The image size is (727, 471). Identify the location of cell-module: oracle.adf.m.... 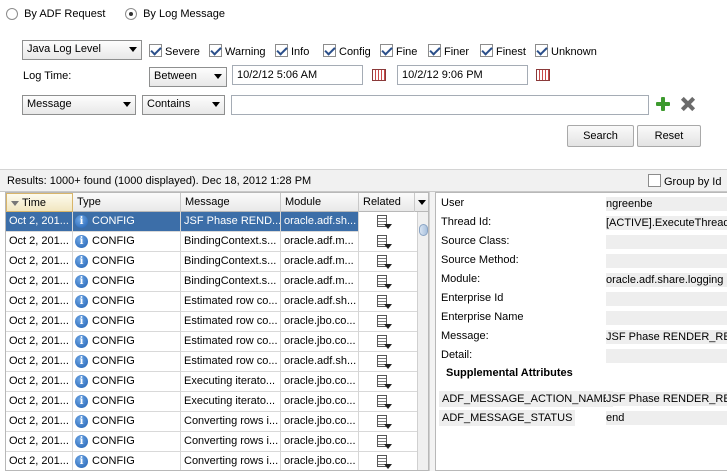
(320, 282).